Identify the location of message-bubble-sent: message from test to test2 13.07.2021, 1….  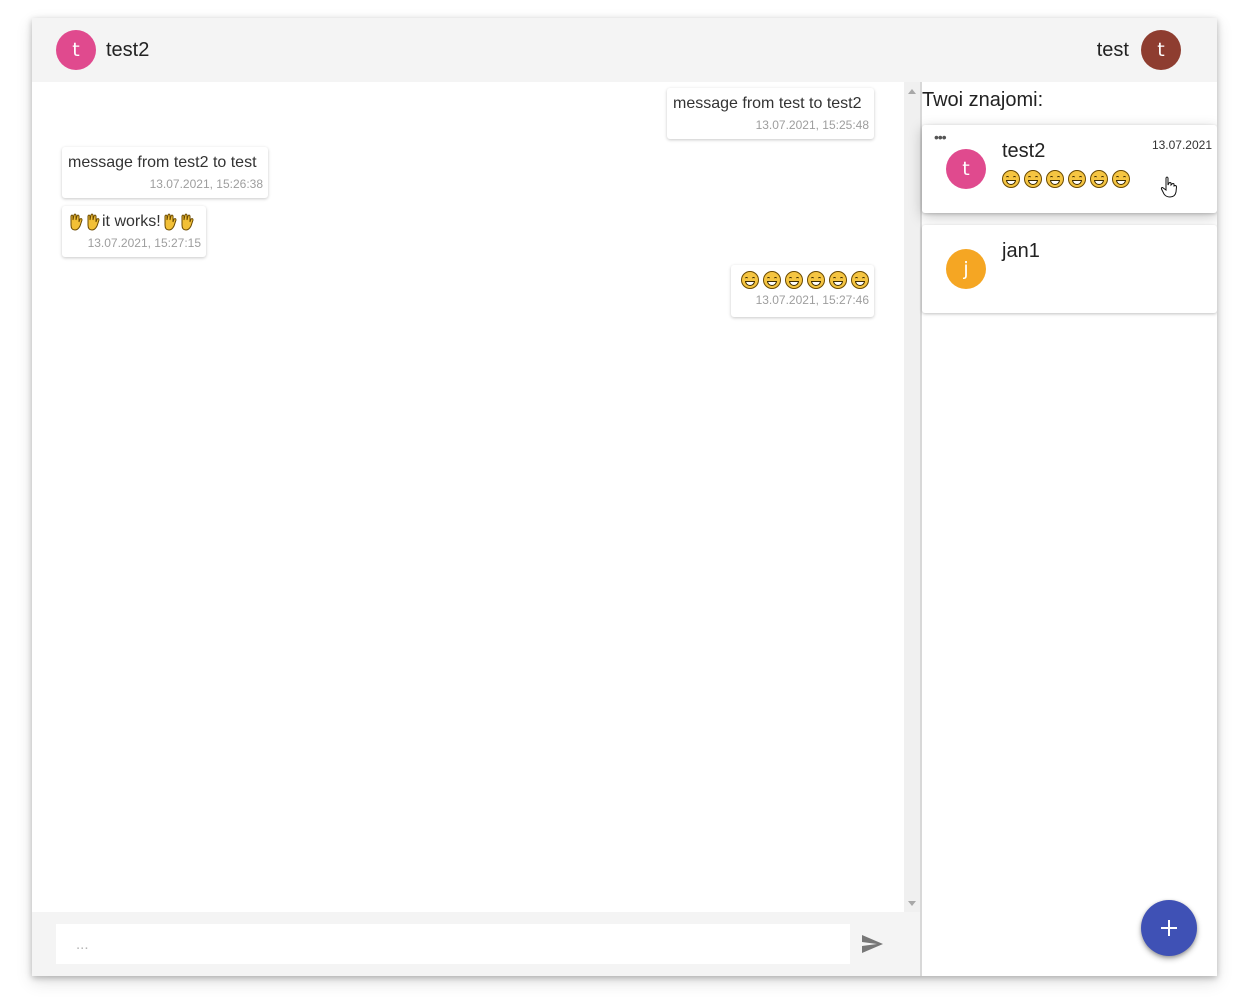
(770, 113).